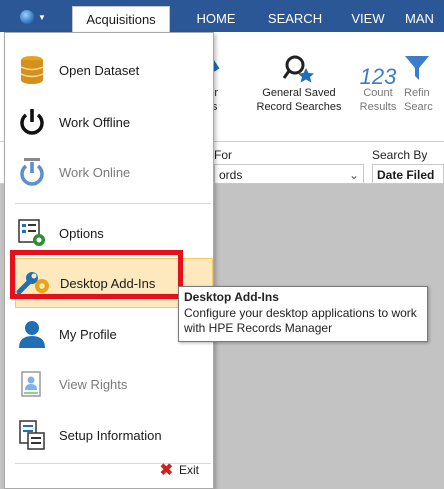 This screenshot has height=489, width=444. Describe the element at coordinates (166, 470) in the screenshot. I see `close-icon: ✖` at that location.